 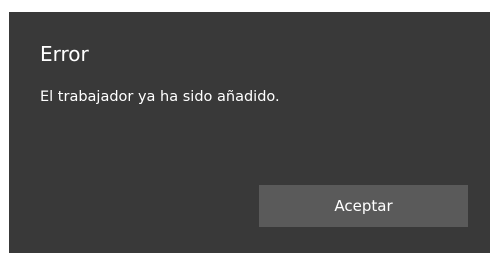 What do you see at coordinates (64, 54) in the screenshot?
I see `dialog-title: Error` at bounding box center [64, 54].